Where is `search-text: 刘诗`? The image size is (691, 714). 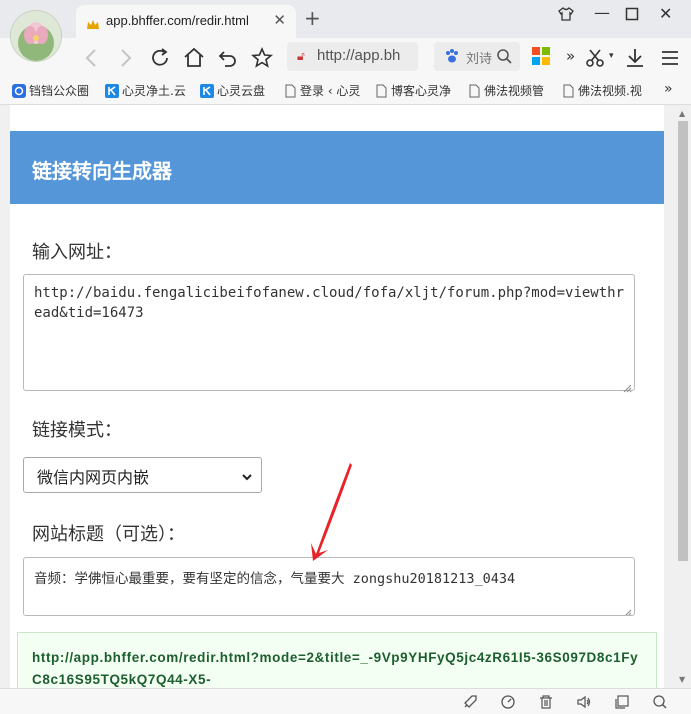 search-text: 刘诗 is located at coordinates (479, 59).